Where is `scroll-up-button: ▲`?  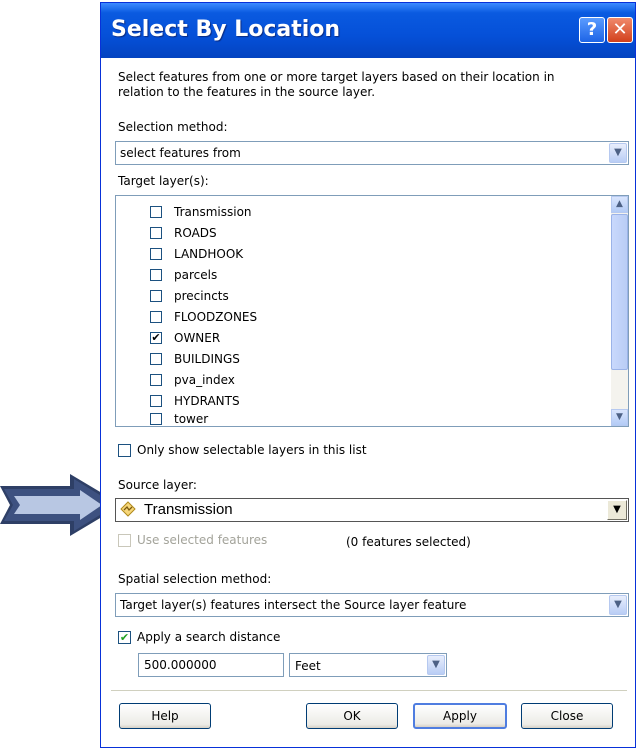
scroll-up-button: ▲ is located at coordinates (619, 204).